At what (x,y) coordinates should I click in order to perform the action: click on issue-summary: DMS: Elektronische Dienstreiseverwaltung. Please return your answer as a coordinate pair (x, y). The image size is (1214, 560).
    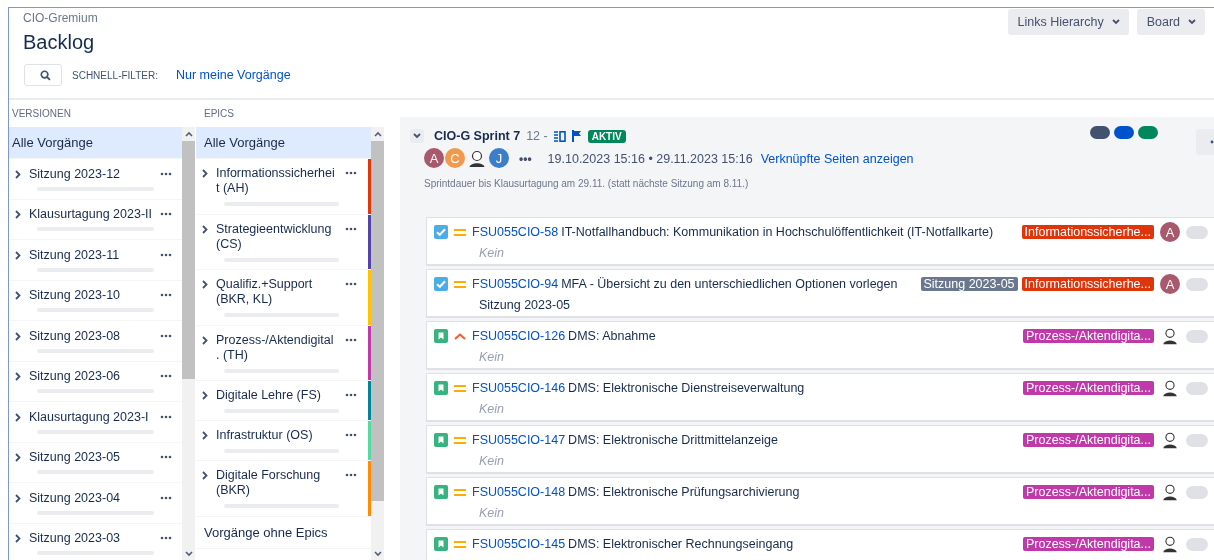
    Looking at the image, I should click on (686, 388).